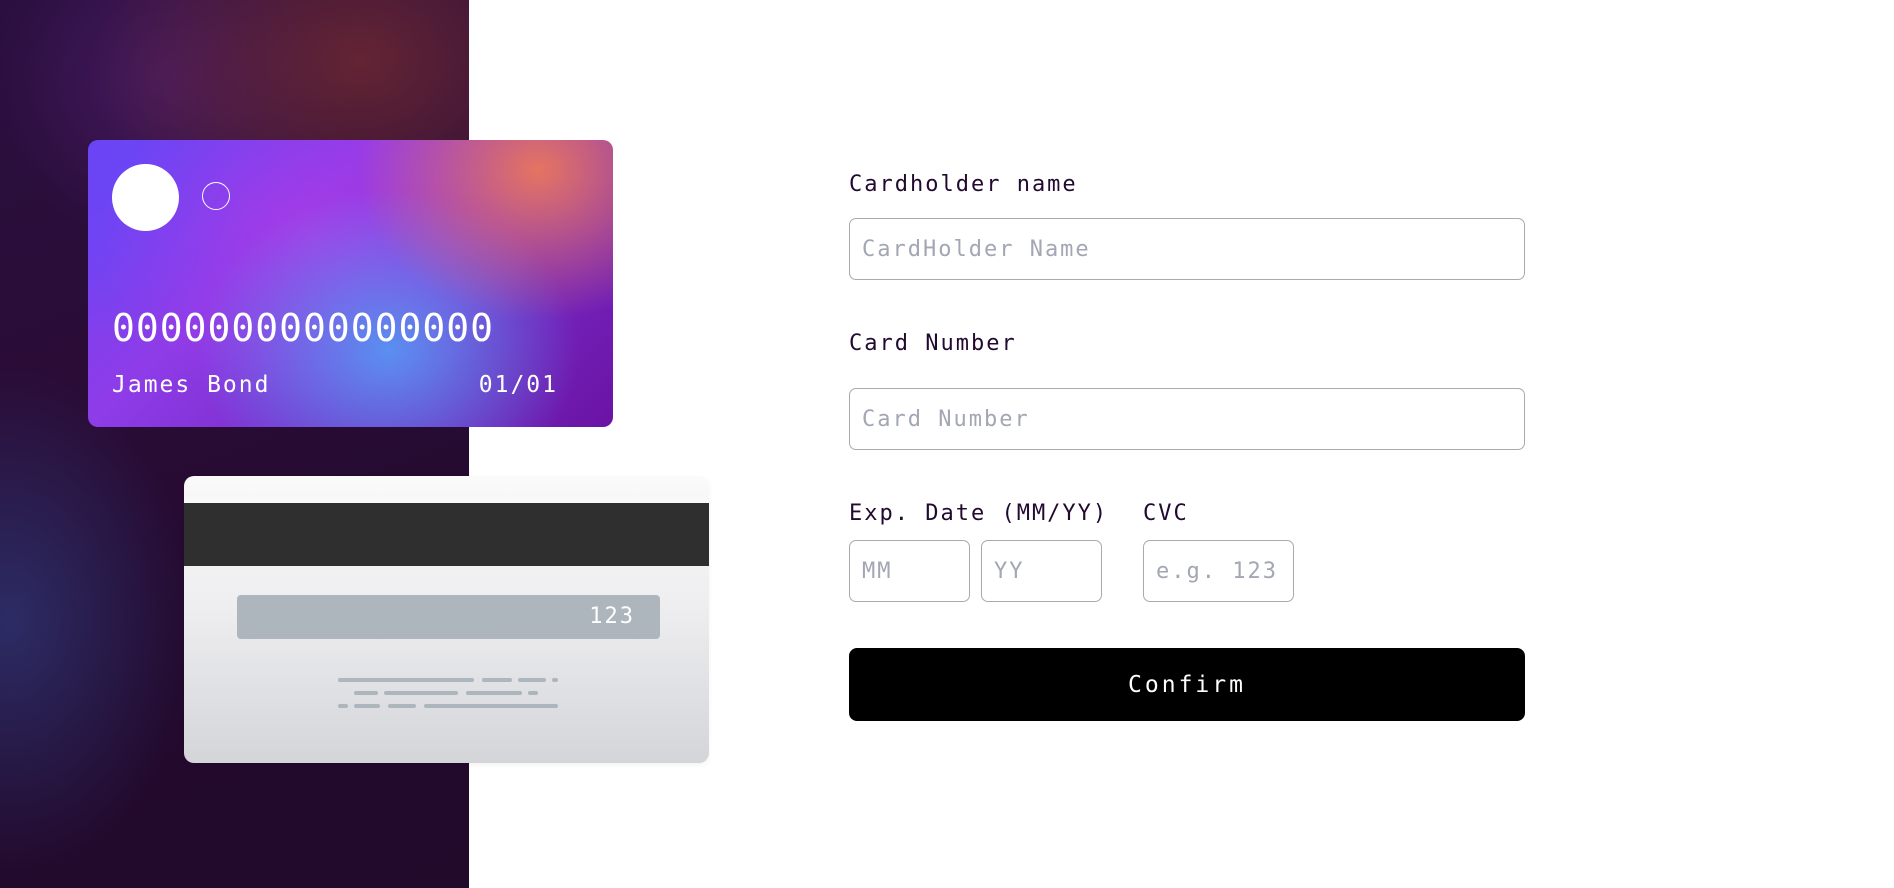 Image resolution: width=1894 pixels, height=888 pixels. What do you see at coordinates (1187, 419) in the screenshot?
I see `card-number-input` at bounding box center [1187, 419].